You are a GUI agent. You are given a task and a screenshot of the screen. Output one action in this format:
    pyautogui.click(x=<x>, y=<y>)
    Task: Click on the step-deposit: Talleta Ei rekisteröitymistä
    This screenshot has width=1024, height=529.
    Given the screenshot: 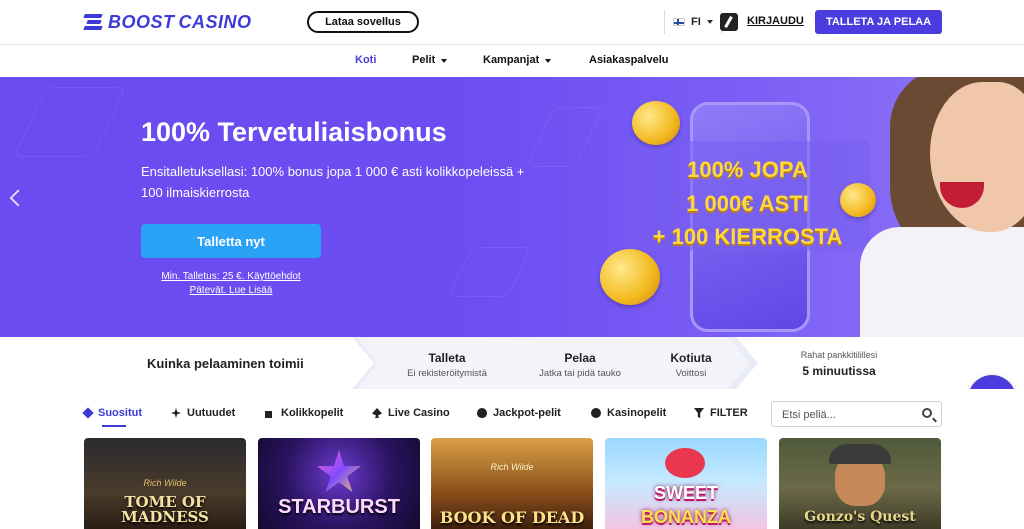 What is the action you would take?
    pyautogui.click(x=447, y=365)
    